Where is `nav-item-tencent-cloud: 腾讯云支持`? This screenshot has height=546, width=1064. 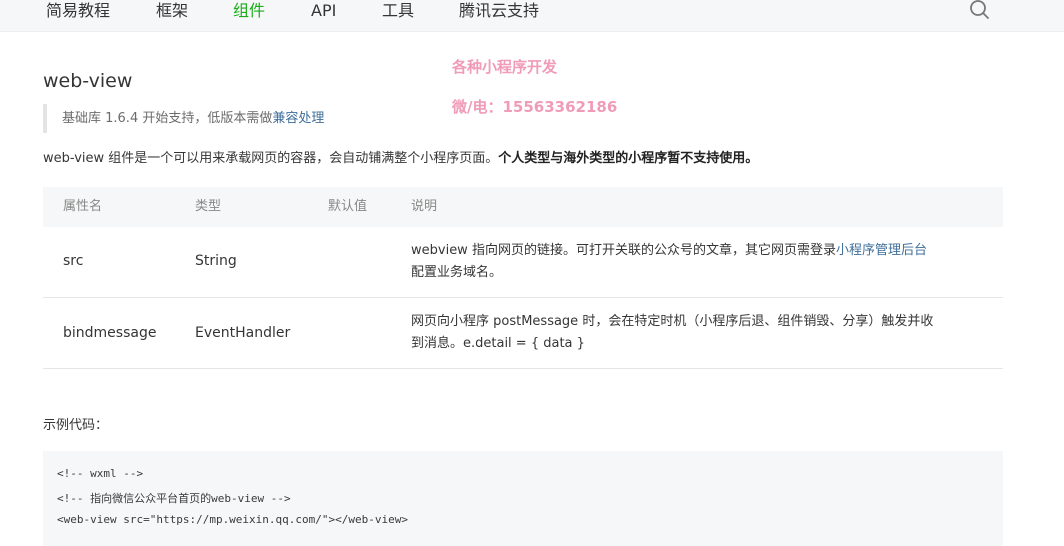
nav-item-tencent-cloud: 腾讯云支持 is located at coordinates (499, 11).